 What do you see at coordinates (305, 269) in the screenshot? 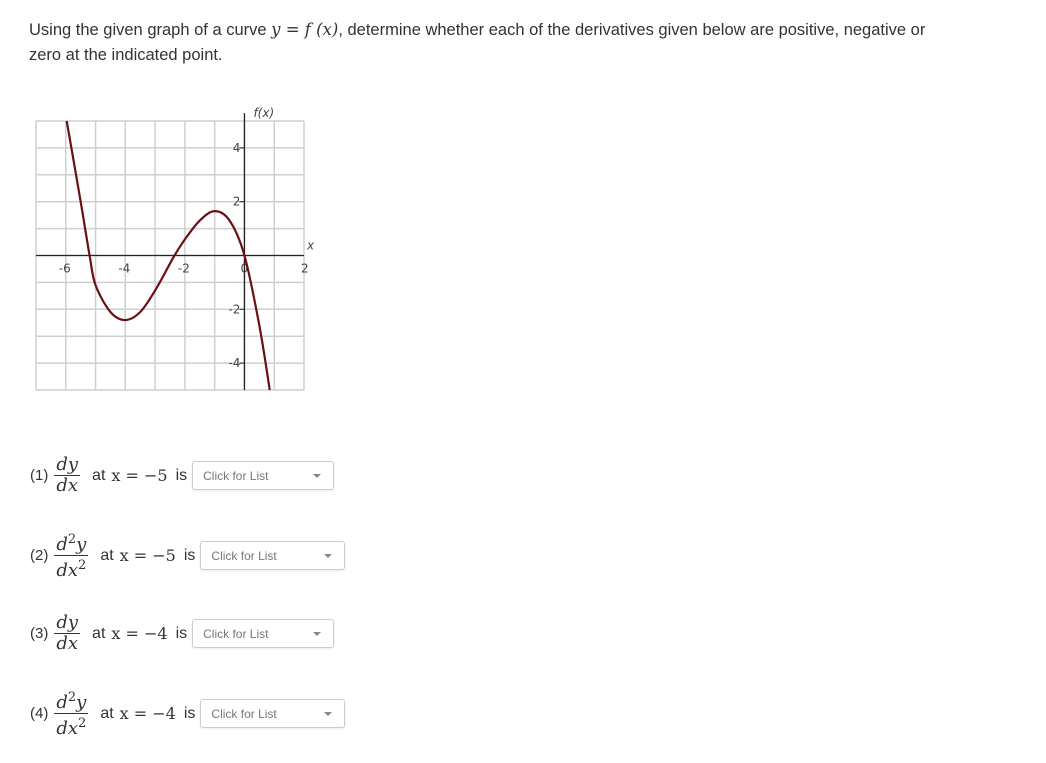
I see `x-tick-label: 2` at bounding box center [305, 269].